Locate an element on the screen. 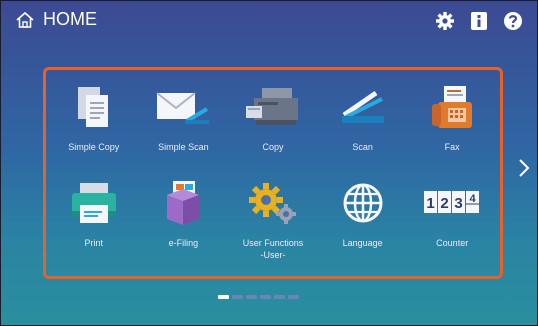 The height and width of the screenshot is (326, 538). counter-digit-4: 4 is located at coordinates (473, 199).